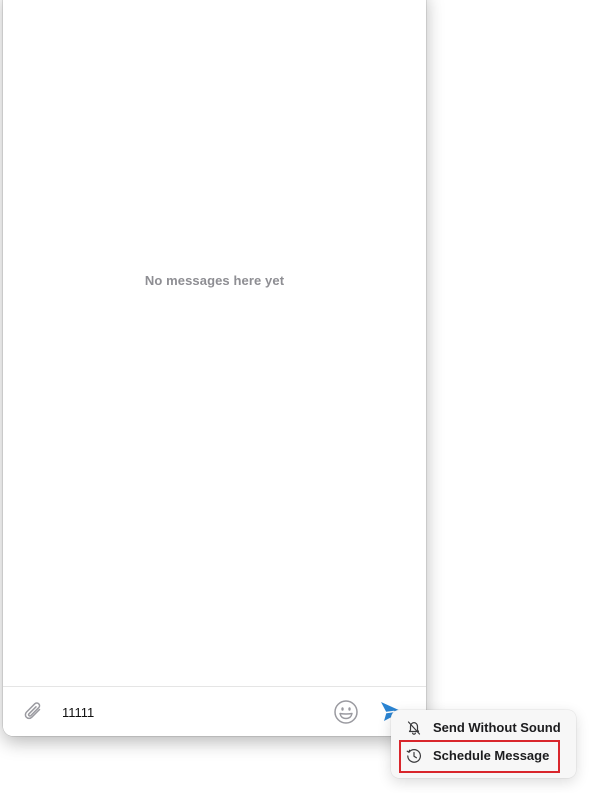 The height and width of the screenshot is (793, 594). What do you see at coordinates (414, 756) in the screenshot?
I see `clock-icon` at bounding box center [414, 756].